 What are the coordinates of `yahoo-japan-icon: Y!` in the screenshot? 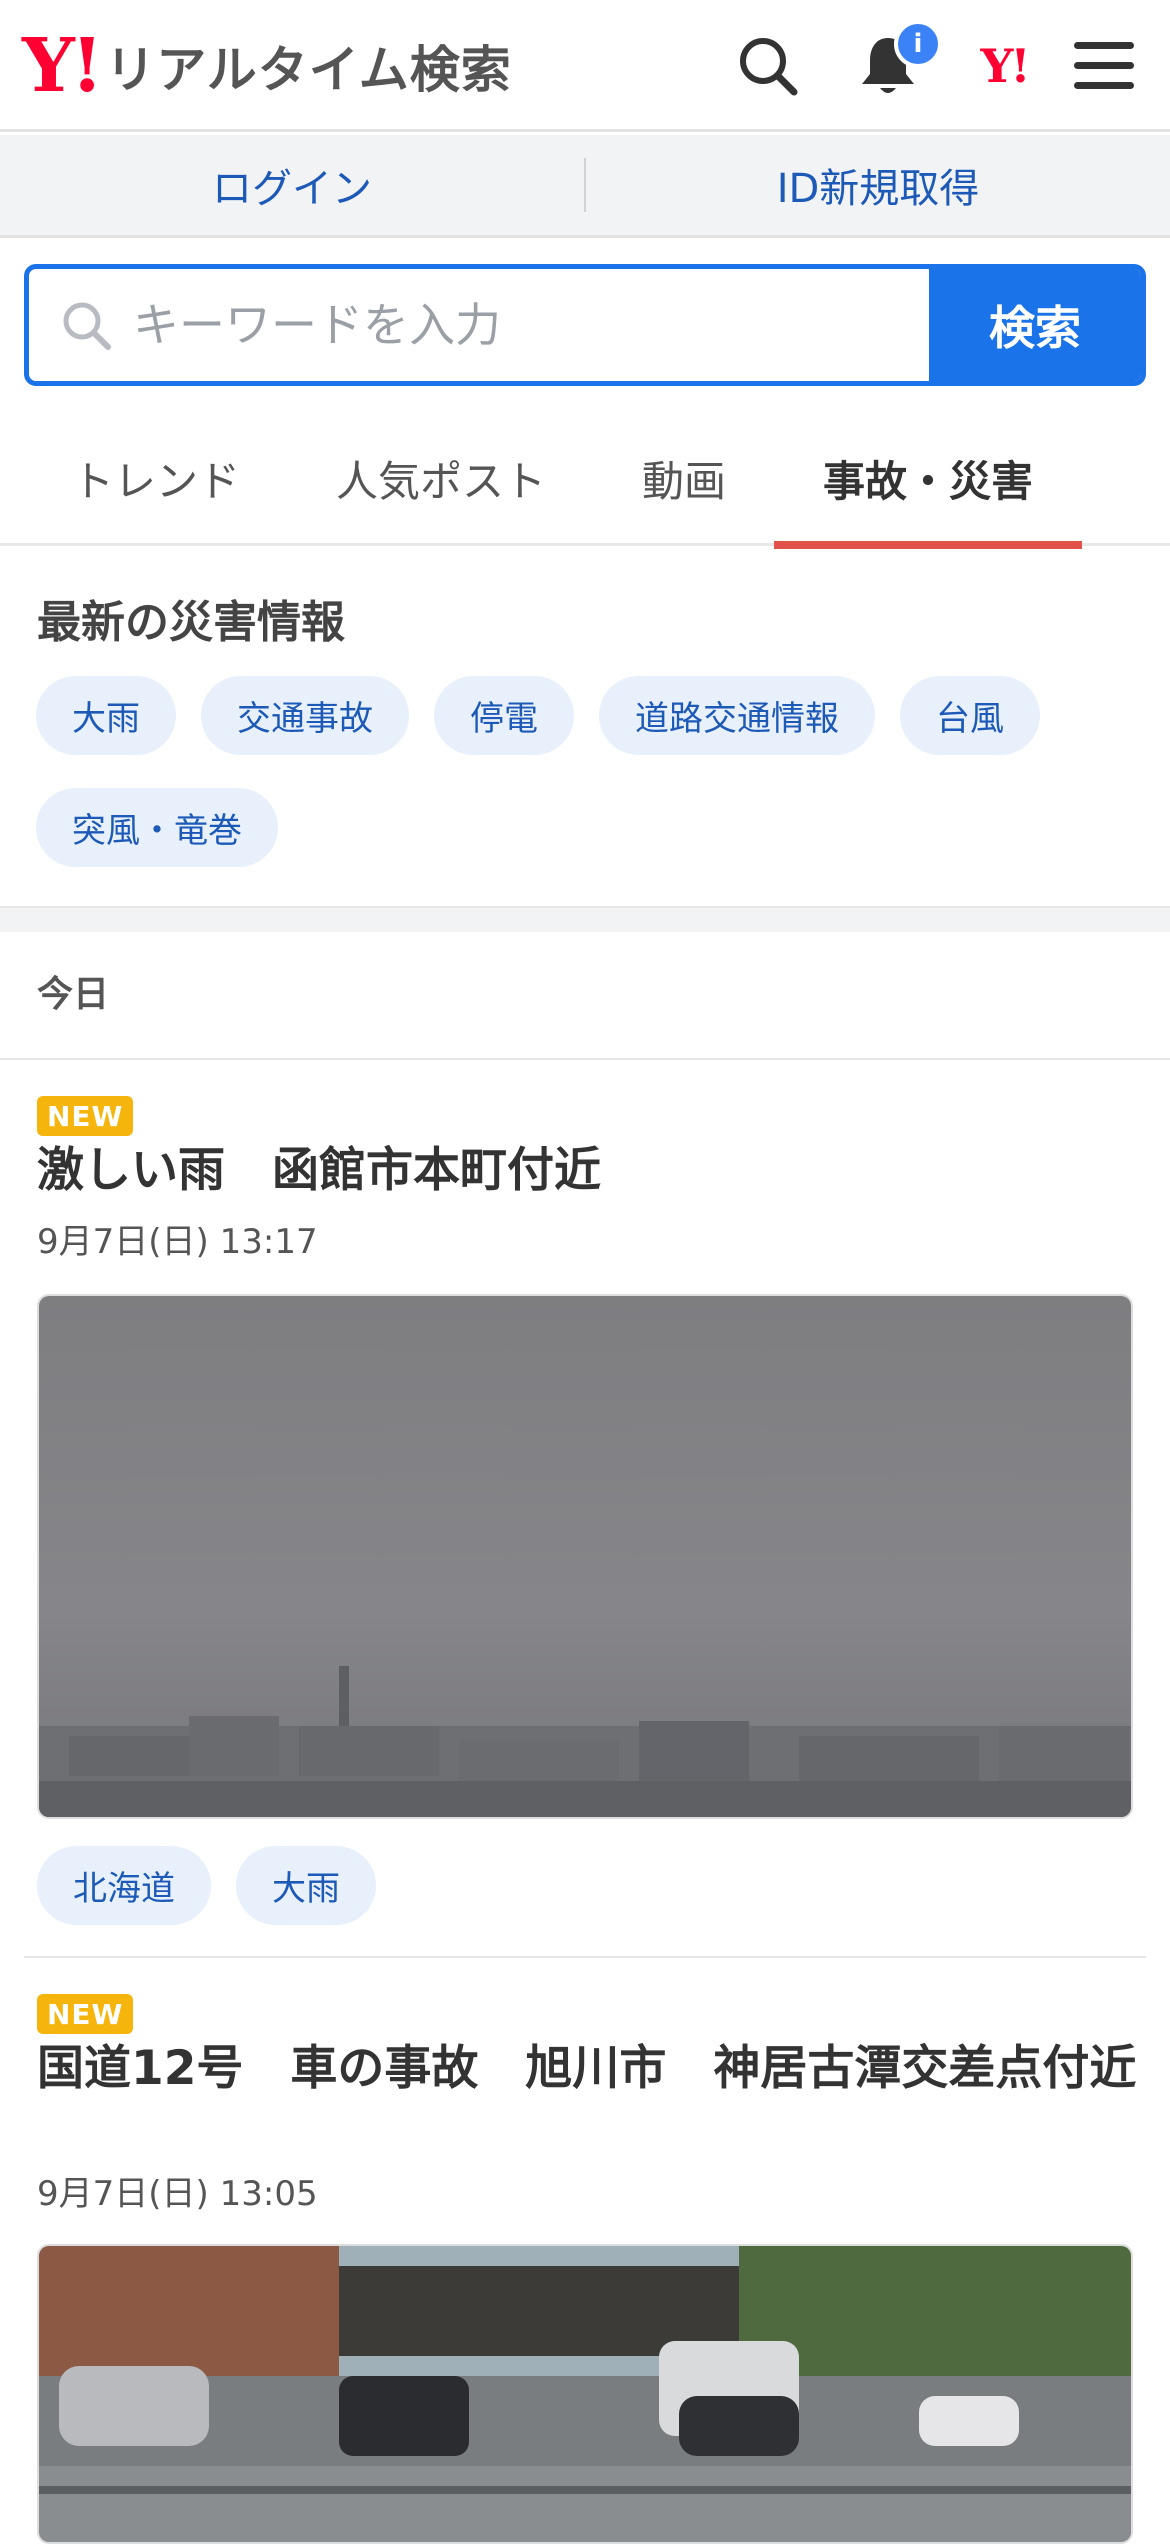 It's located at (1004, 66).